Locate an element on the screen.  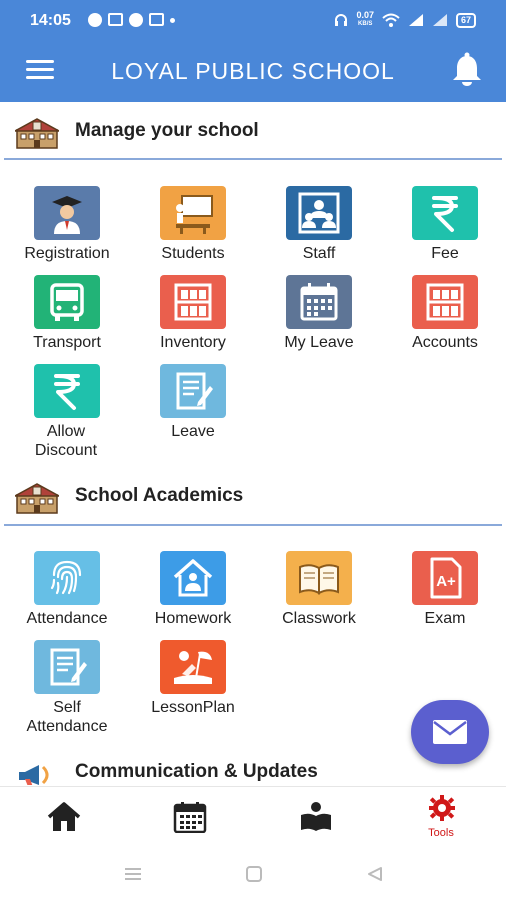
tile-label: Self Attendance is located at coordinates (67, 717).